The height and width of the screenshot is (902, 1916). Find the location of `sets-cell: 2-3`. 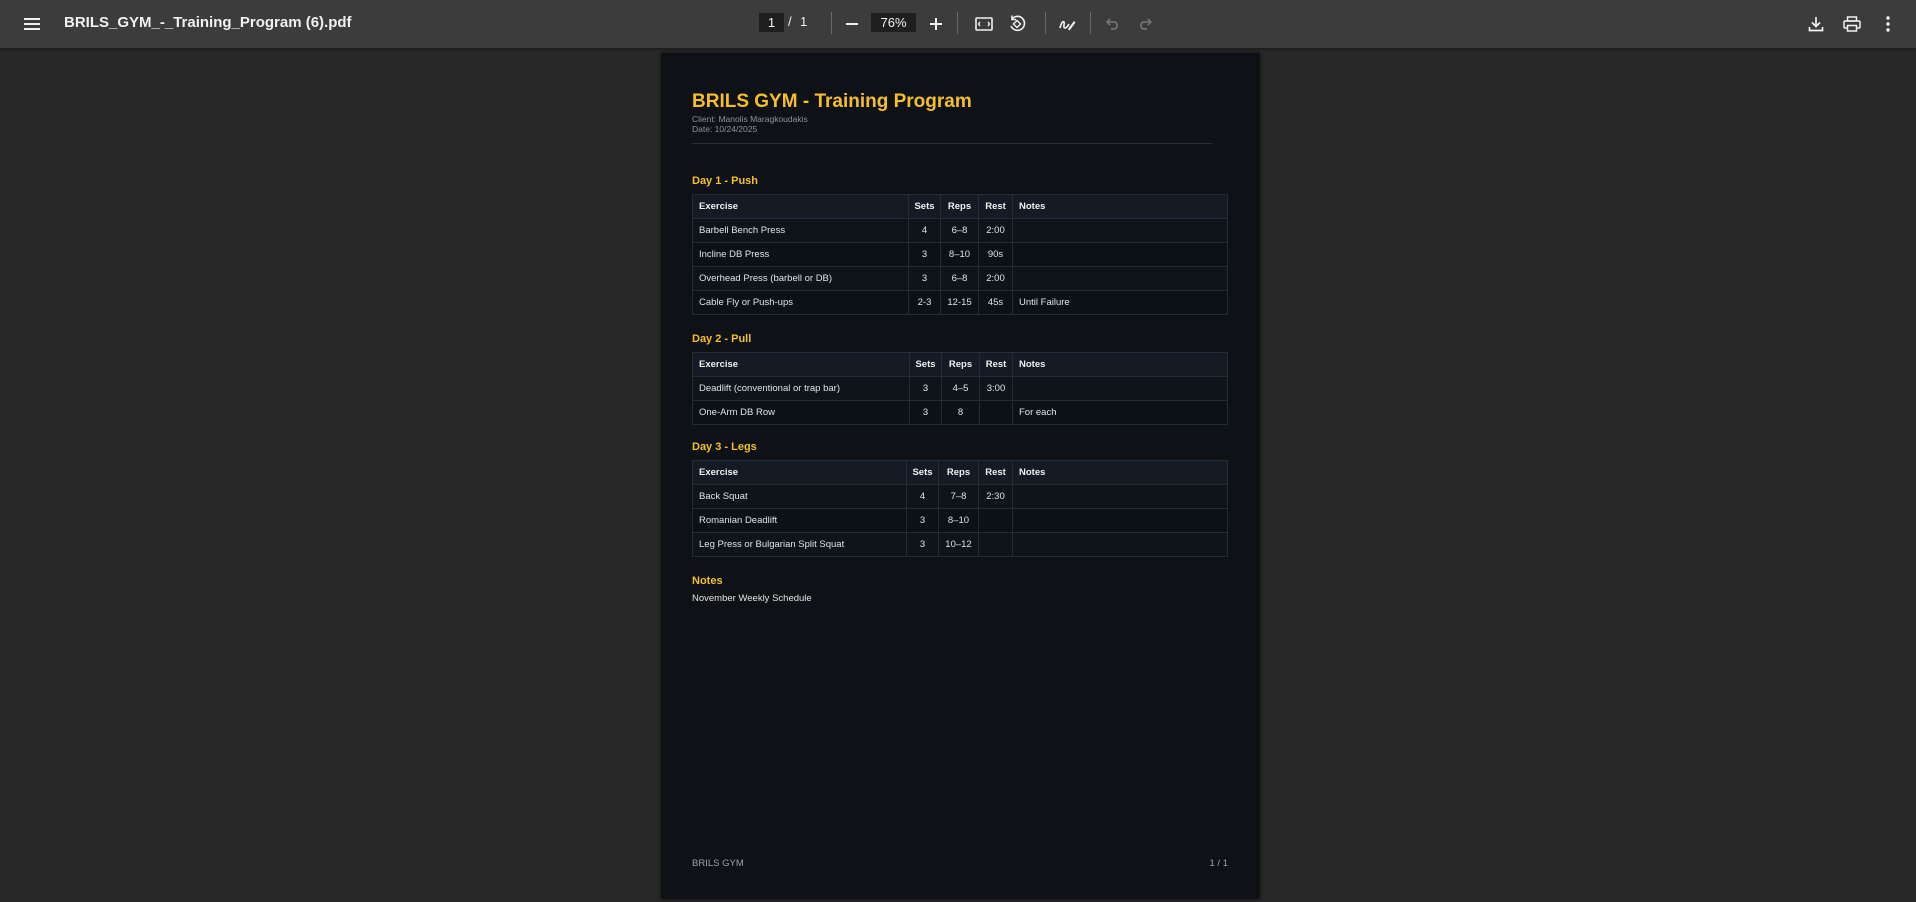

sets-cell: 2-3 is located at coordinates (924, 302).